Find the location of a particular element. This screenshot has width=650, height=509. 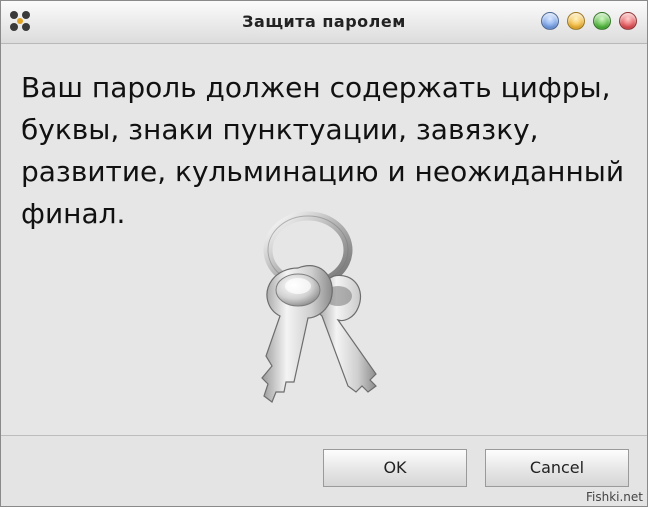

keys-icon is located at coordinates (319, 307).